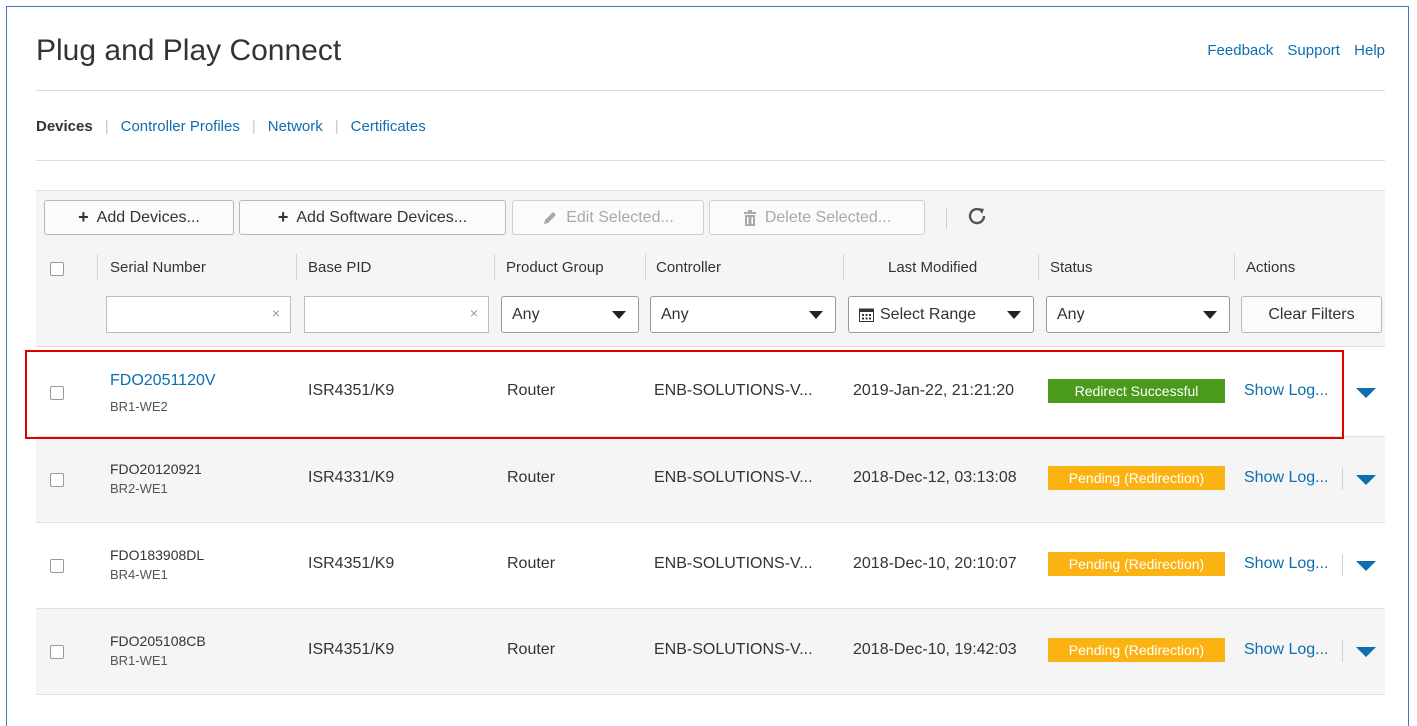 Image resolution: width=1417 pixels, height=726 pixels. I want to click on device-name: BR2-WE1, so click(139, 488).